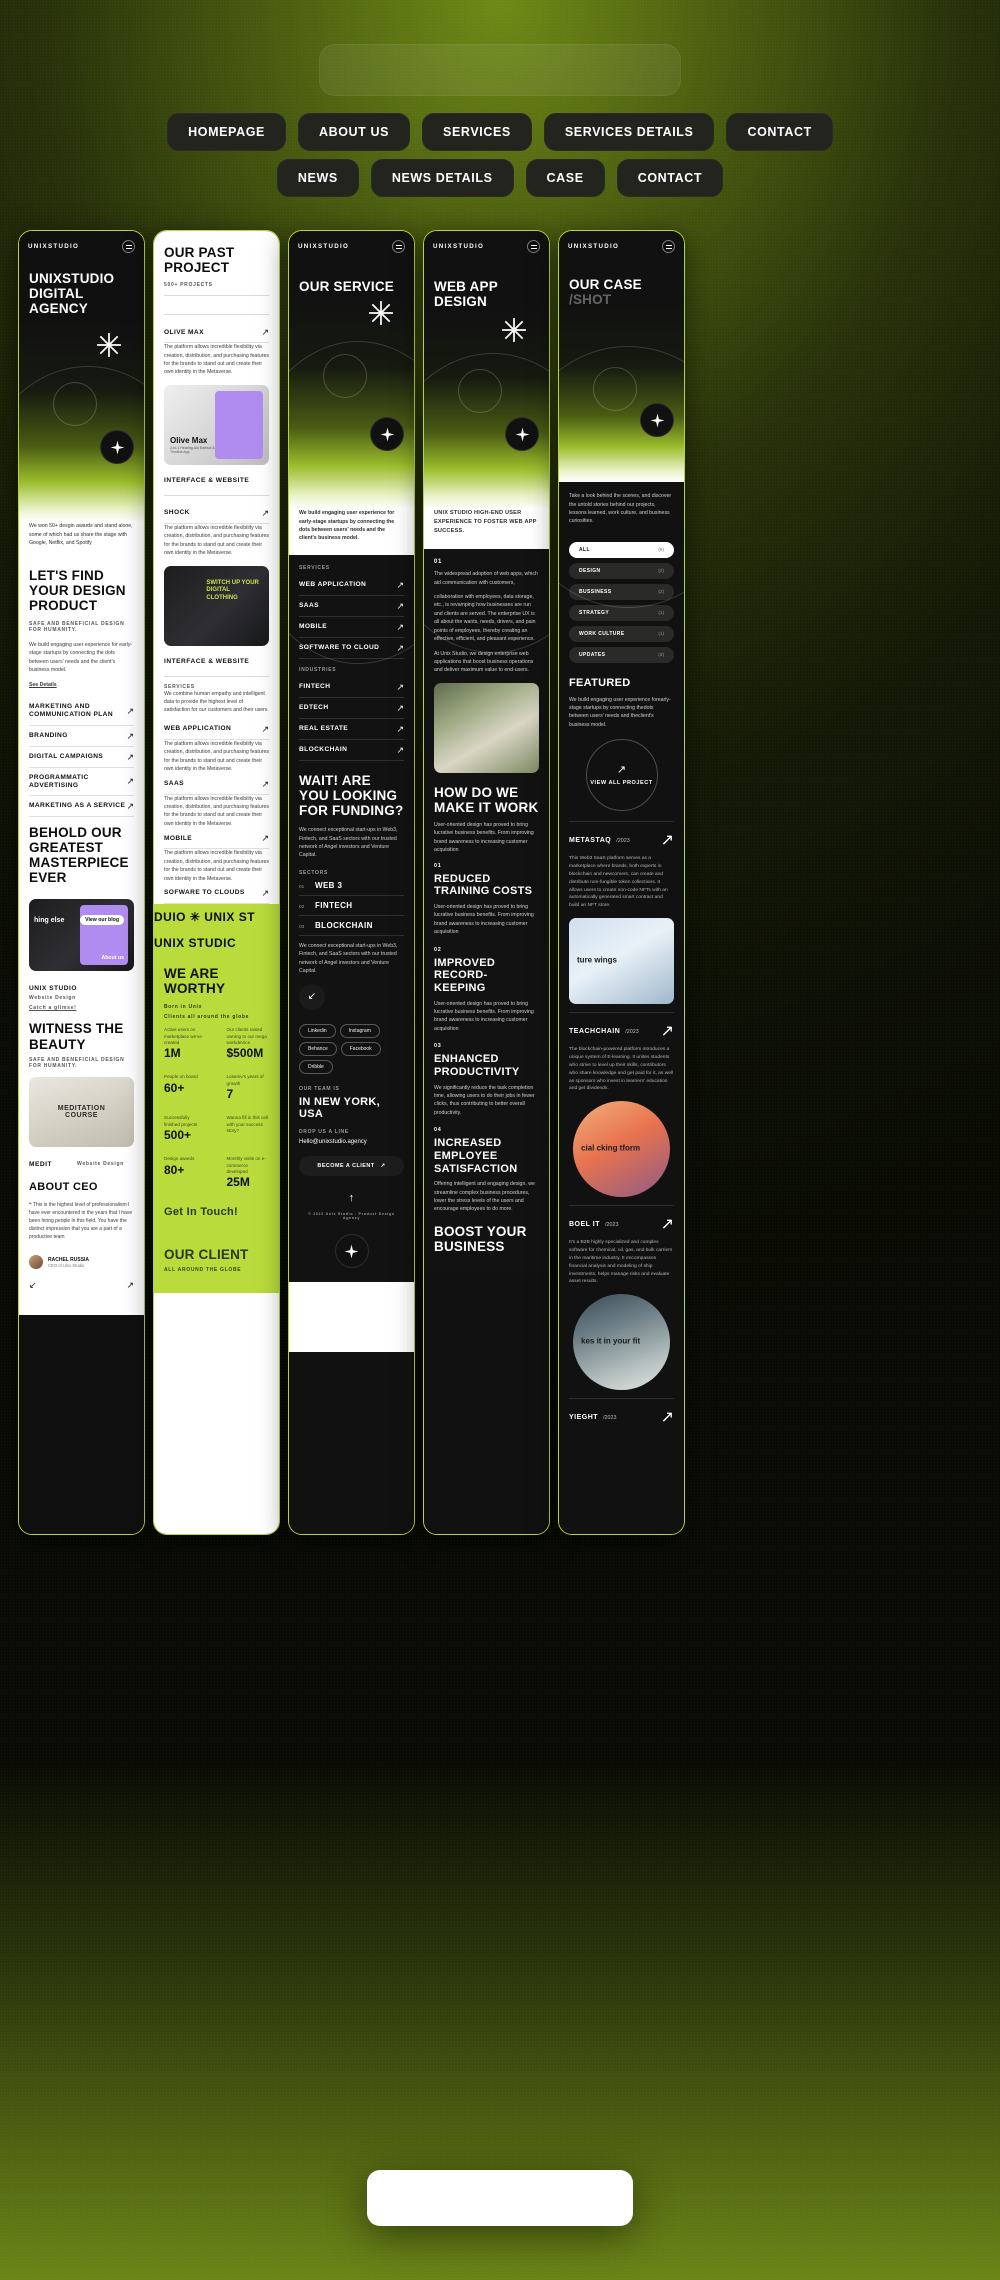 This screenshot has width=1000, height=2280. Describe the element at coordinates (181, 1121) in the screenshot. I see `stat-label: Successfully finished projects` at that location.